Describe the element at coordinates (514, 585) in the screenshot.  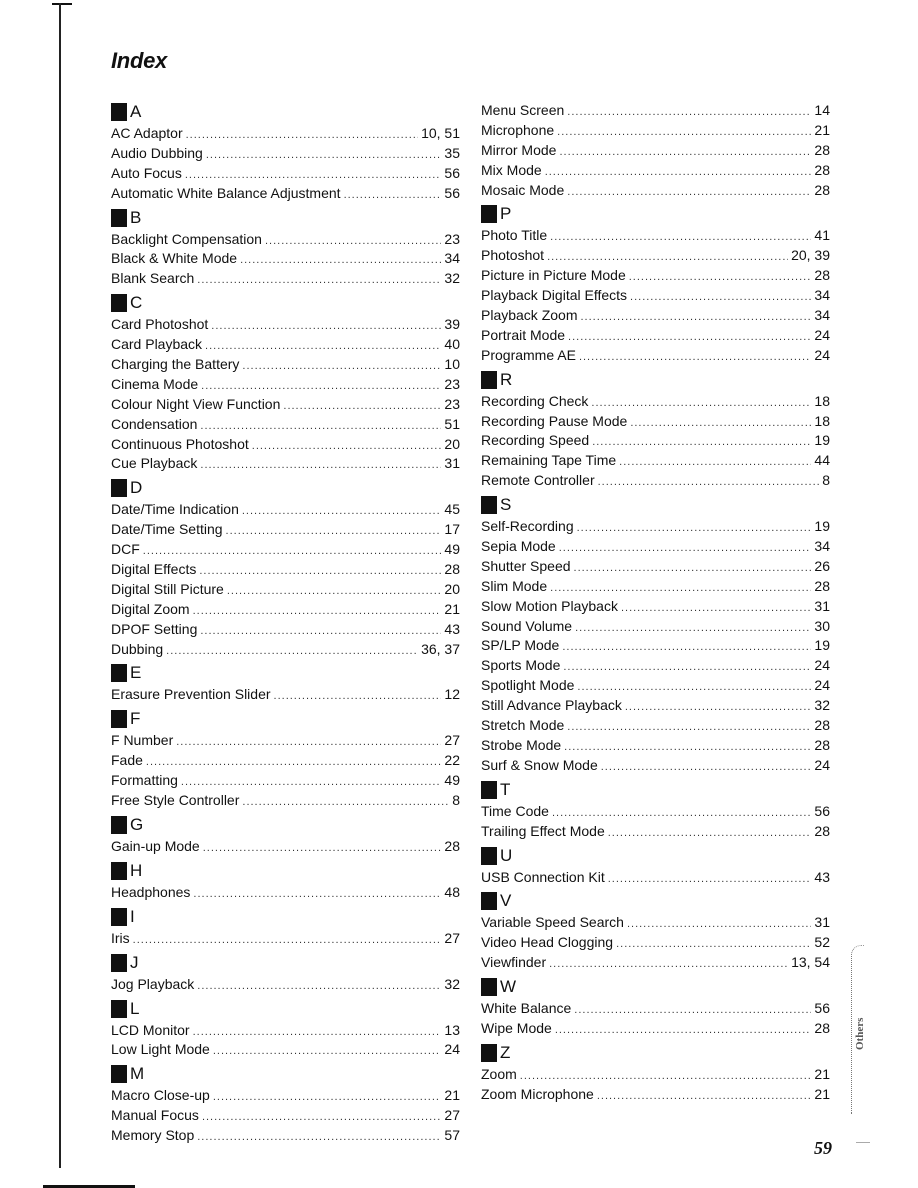
I see `index-term: Slim Mode` at that location.